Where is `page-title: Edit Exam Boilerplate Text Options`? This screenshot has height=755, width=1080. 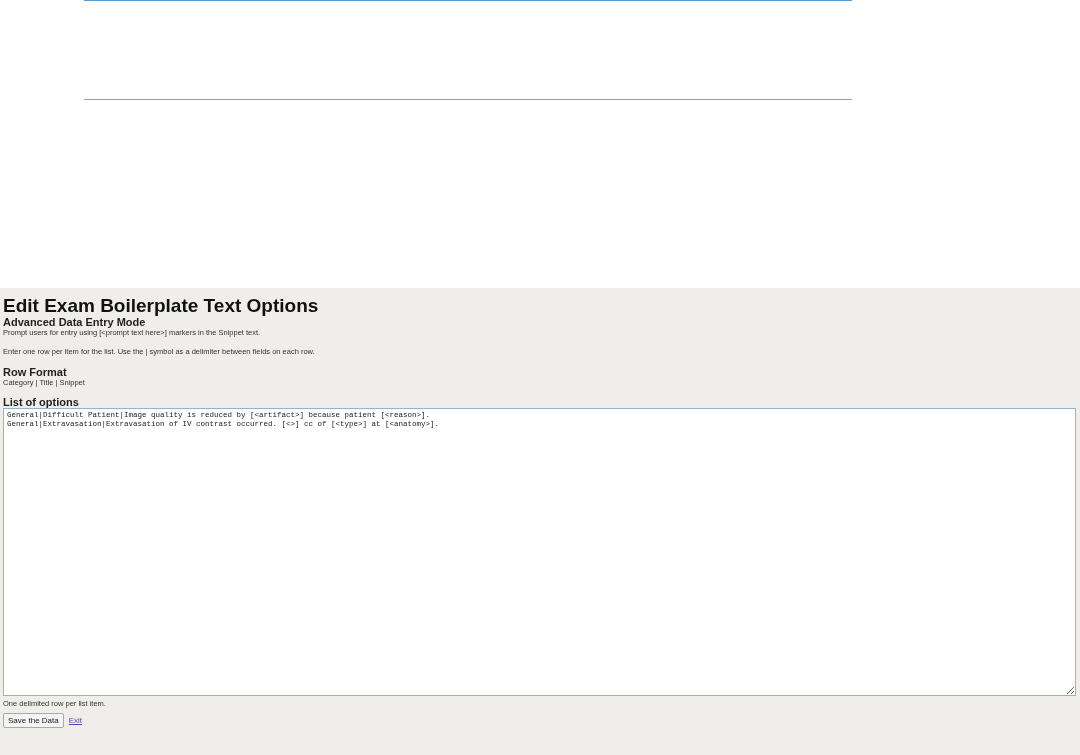
page-title: Edit Exam Boilerplate Text Options is located at coordinates (161, 306).